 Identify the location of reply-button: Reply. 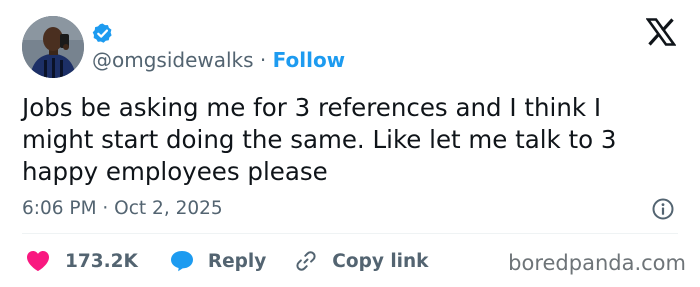
(218, 261).